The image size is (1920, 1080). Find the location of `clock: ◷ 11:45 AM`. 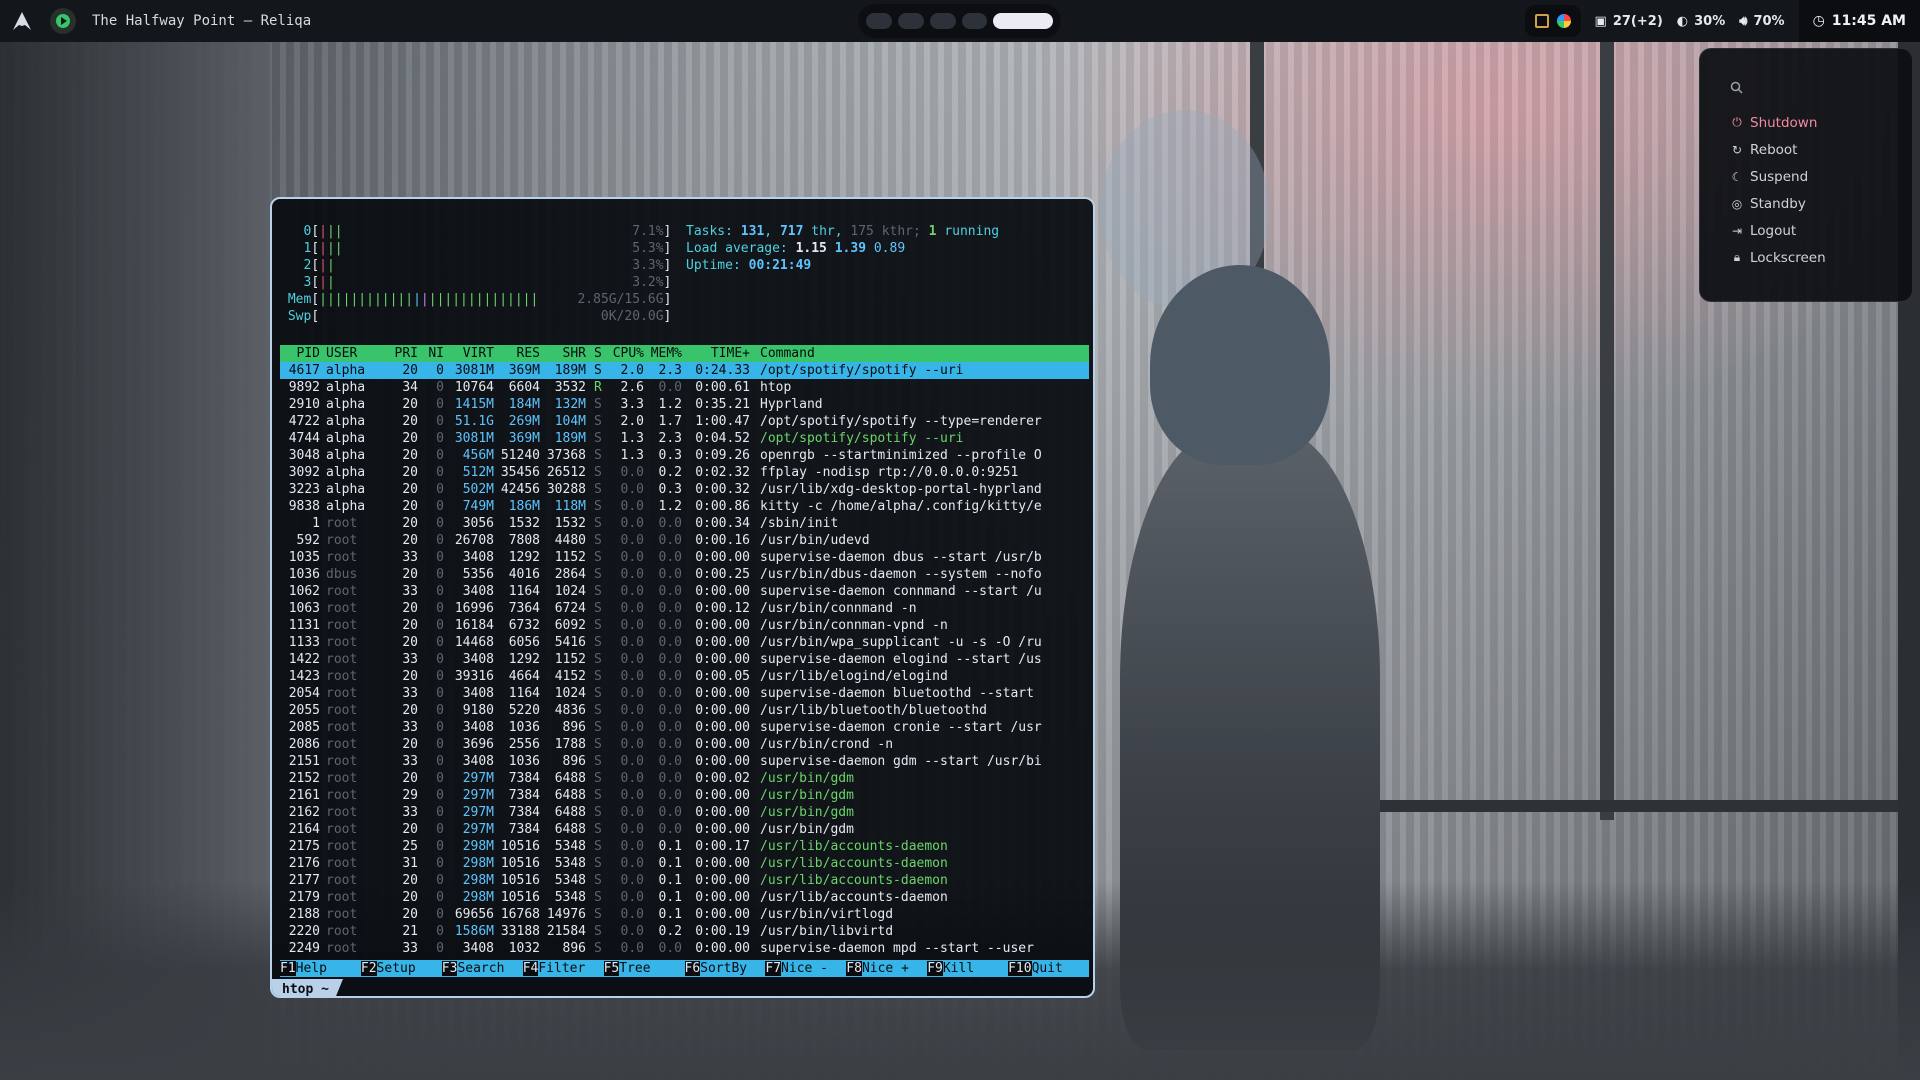

clock: ◷ 11:45 AM is located at coordinates (1859, 21).